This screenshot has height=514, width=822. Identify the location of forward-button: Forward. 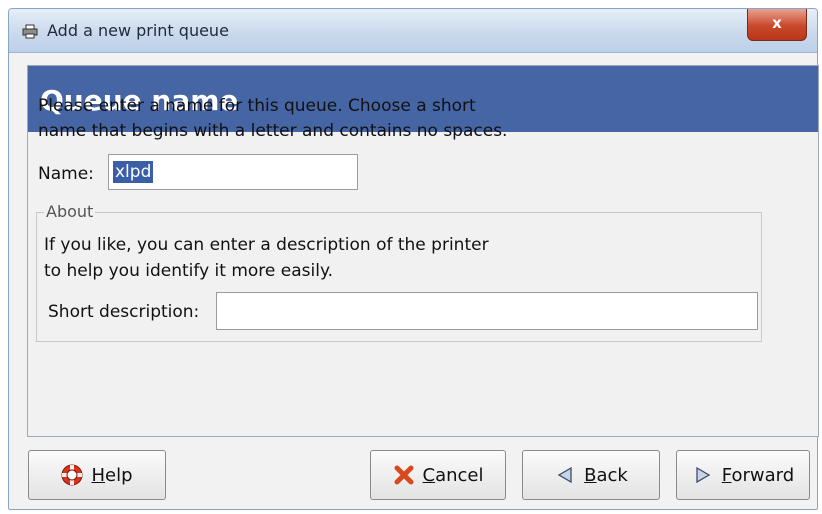
(743, 475).